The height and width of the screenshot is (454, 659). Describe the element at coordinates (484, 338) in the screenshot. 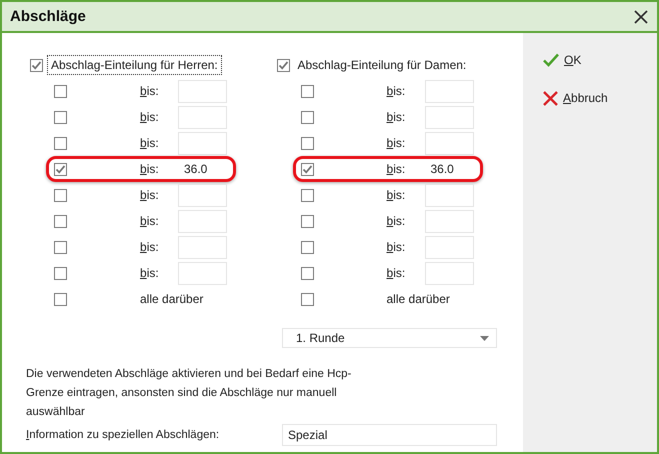

I see `caret-icon` at that location.